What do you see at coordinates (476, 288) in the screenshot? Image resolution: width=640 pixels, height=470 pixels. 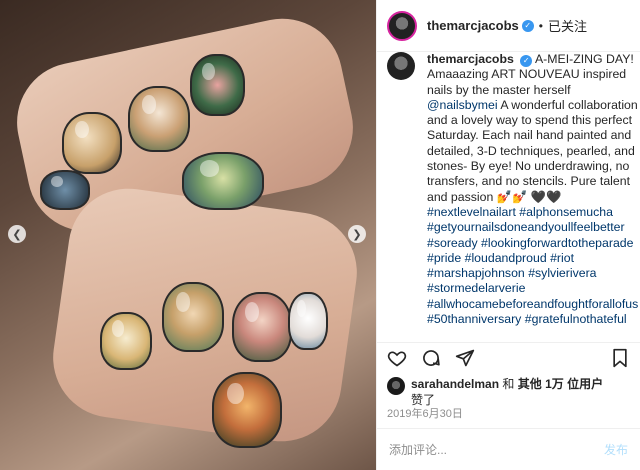 I see `hashtag-link: #stormedelarverie` at bounding box center [476, 288].